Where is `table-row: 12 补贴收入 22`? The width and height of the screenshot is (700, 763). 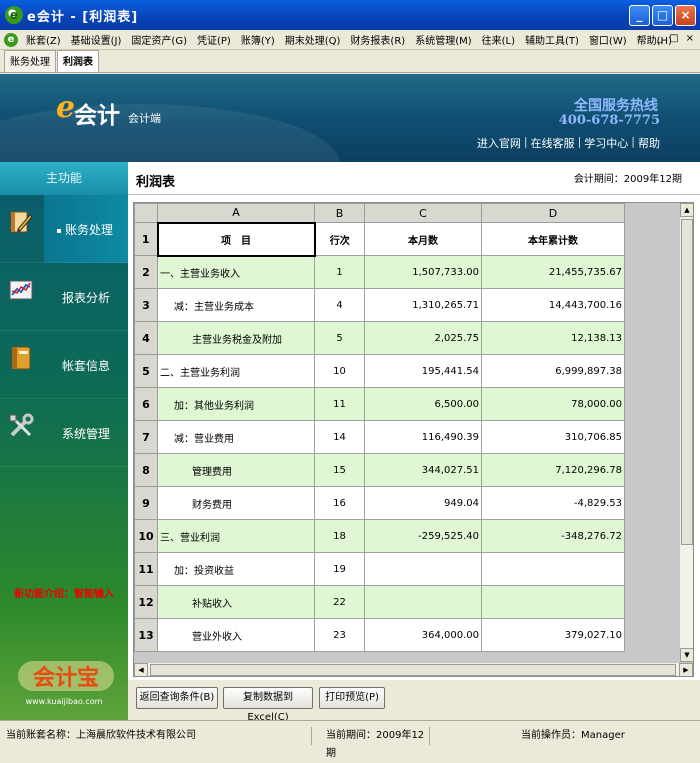 table-row: 12 补贴收入 22 is located at coordinates (407, 602).